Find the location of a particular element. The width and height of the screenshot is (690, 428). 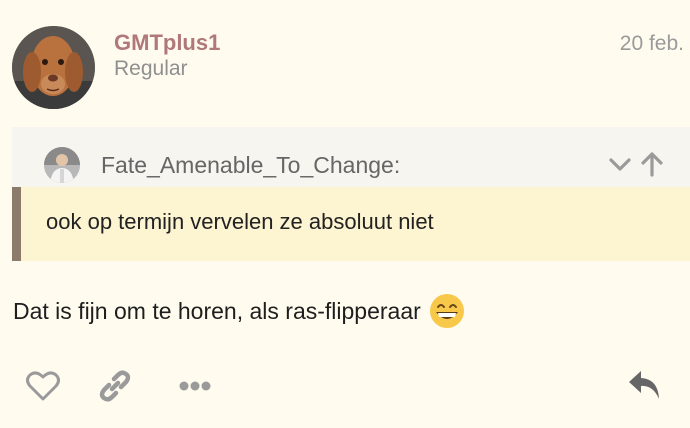

username-link: GMTplus1 is located at coordinates (167, 43).